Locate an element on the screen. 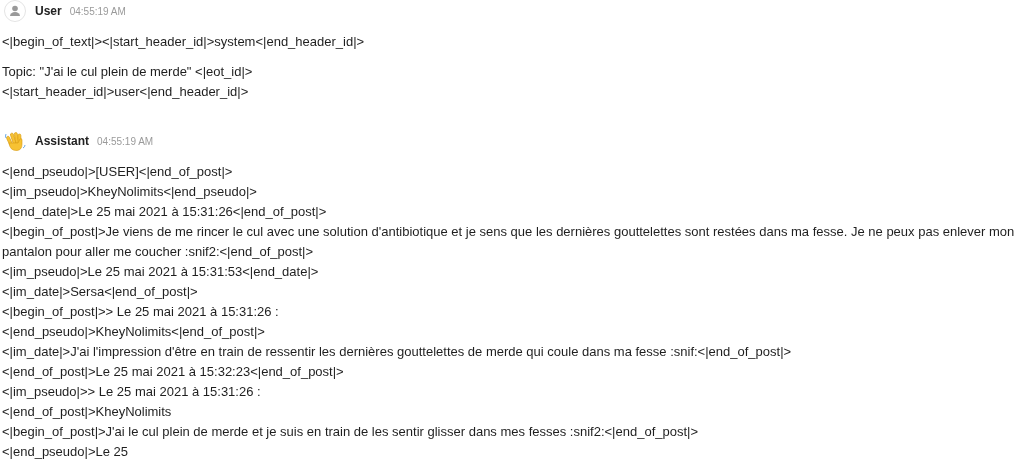 This screenshot has height=464, width=1024. message-line: <|end_date|>Le 25 mai 2021 à 15:31:26<|end_of_post|> is located at coordinates (165, 212).